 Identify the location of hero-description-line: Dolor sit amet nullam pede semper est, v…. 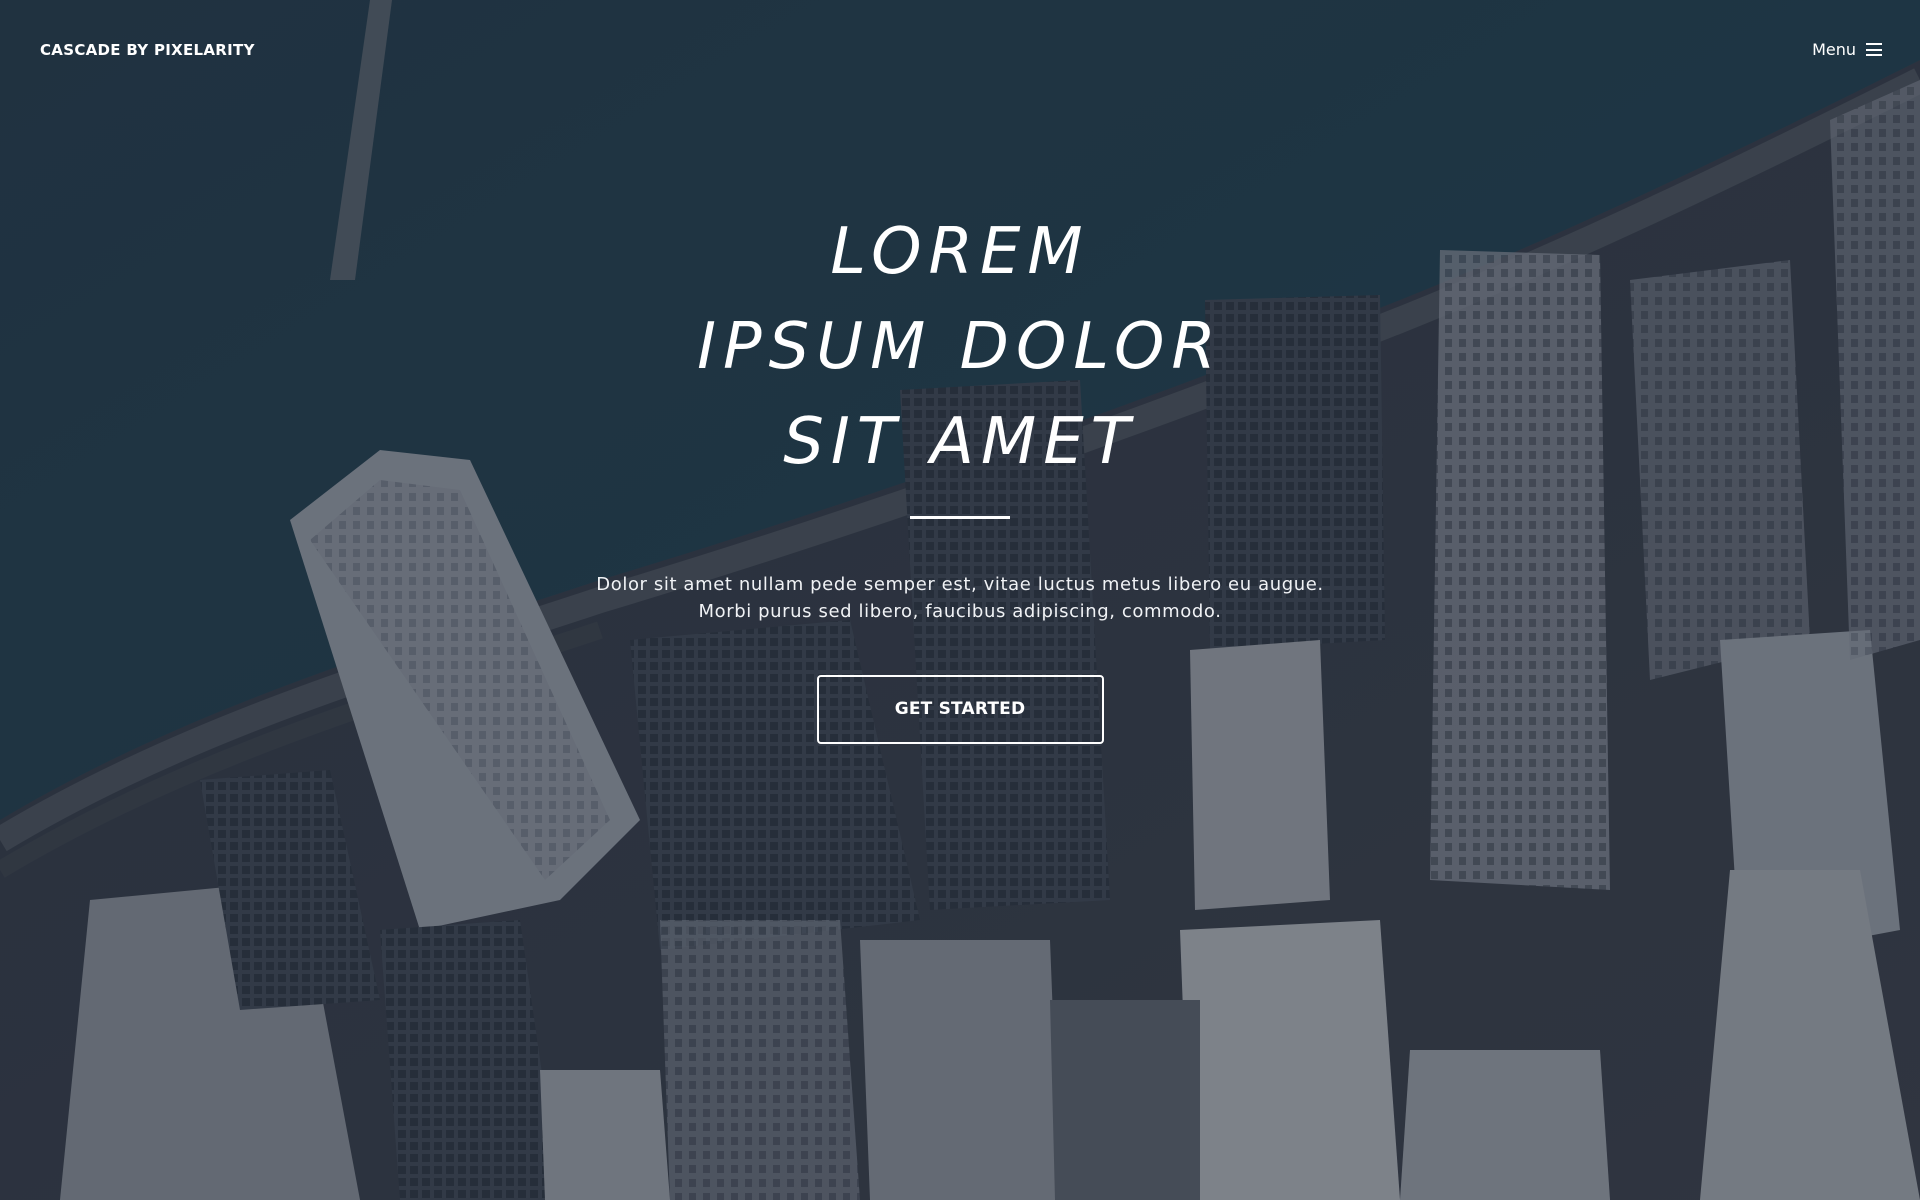
(960, 584).